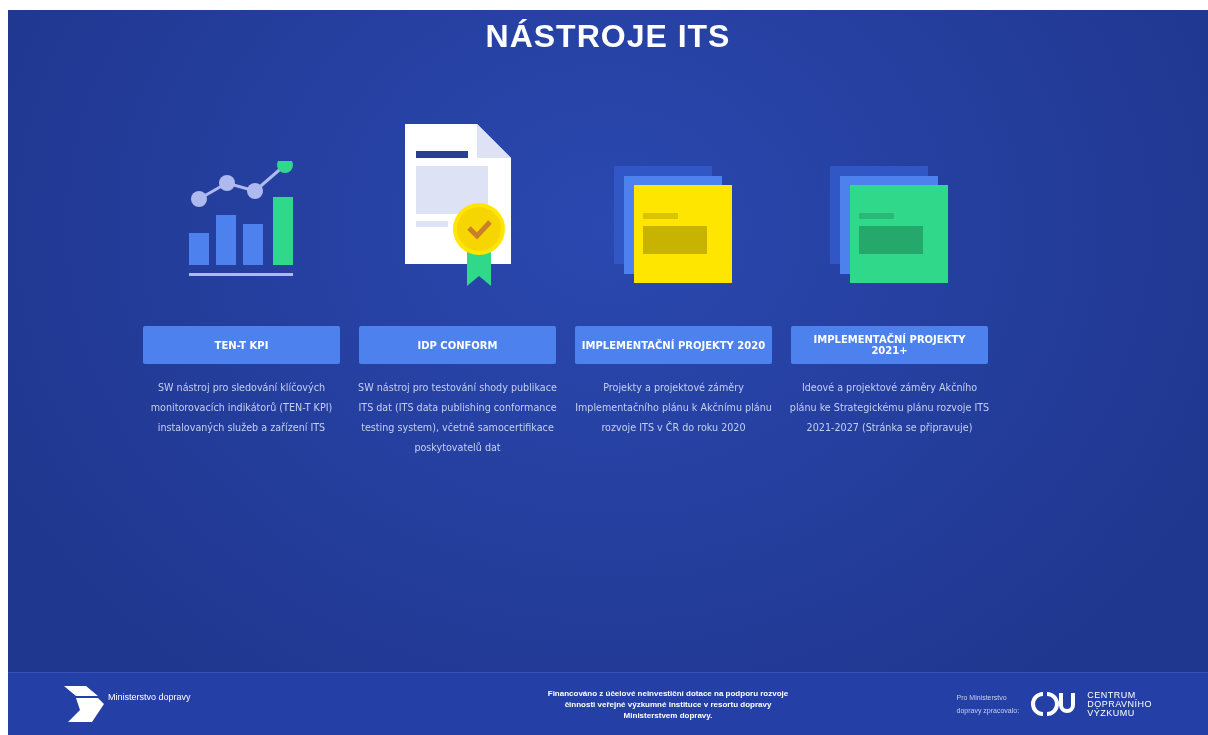 The width and height of the screenshot is (1208, 735). Describe the element at coordinates (241, 408) in the screenshot. I see `tool-description: SW nástroj pro sledování klíčových monitorovacích indikátorů (TEN-T KPI) instalovaných služeb a zařízení ITS` at that location.